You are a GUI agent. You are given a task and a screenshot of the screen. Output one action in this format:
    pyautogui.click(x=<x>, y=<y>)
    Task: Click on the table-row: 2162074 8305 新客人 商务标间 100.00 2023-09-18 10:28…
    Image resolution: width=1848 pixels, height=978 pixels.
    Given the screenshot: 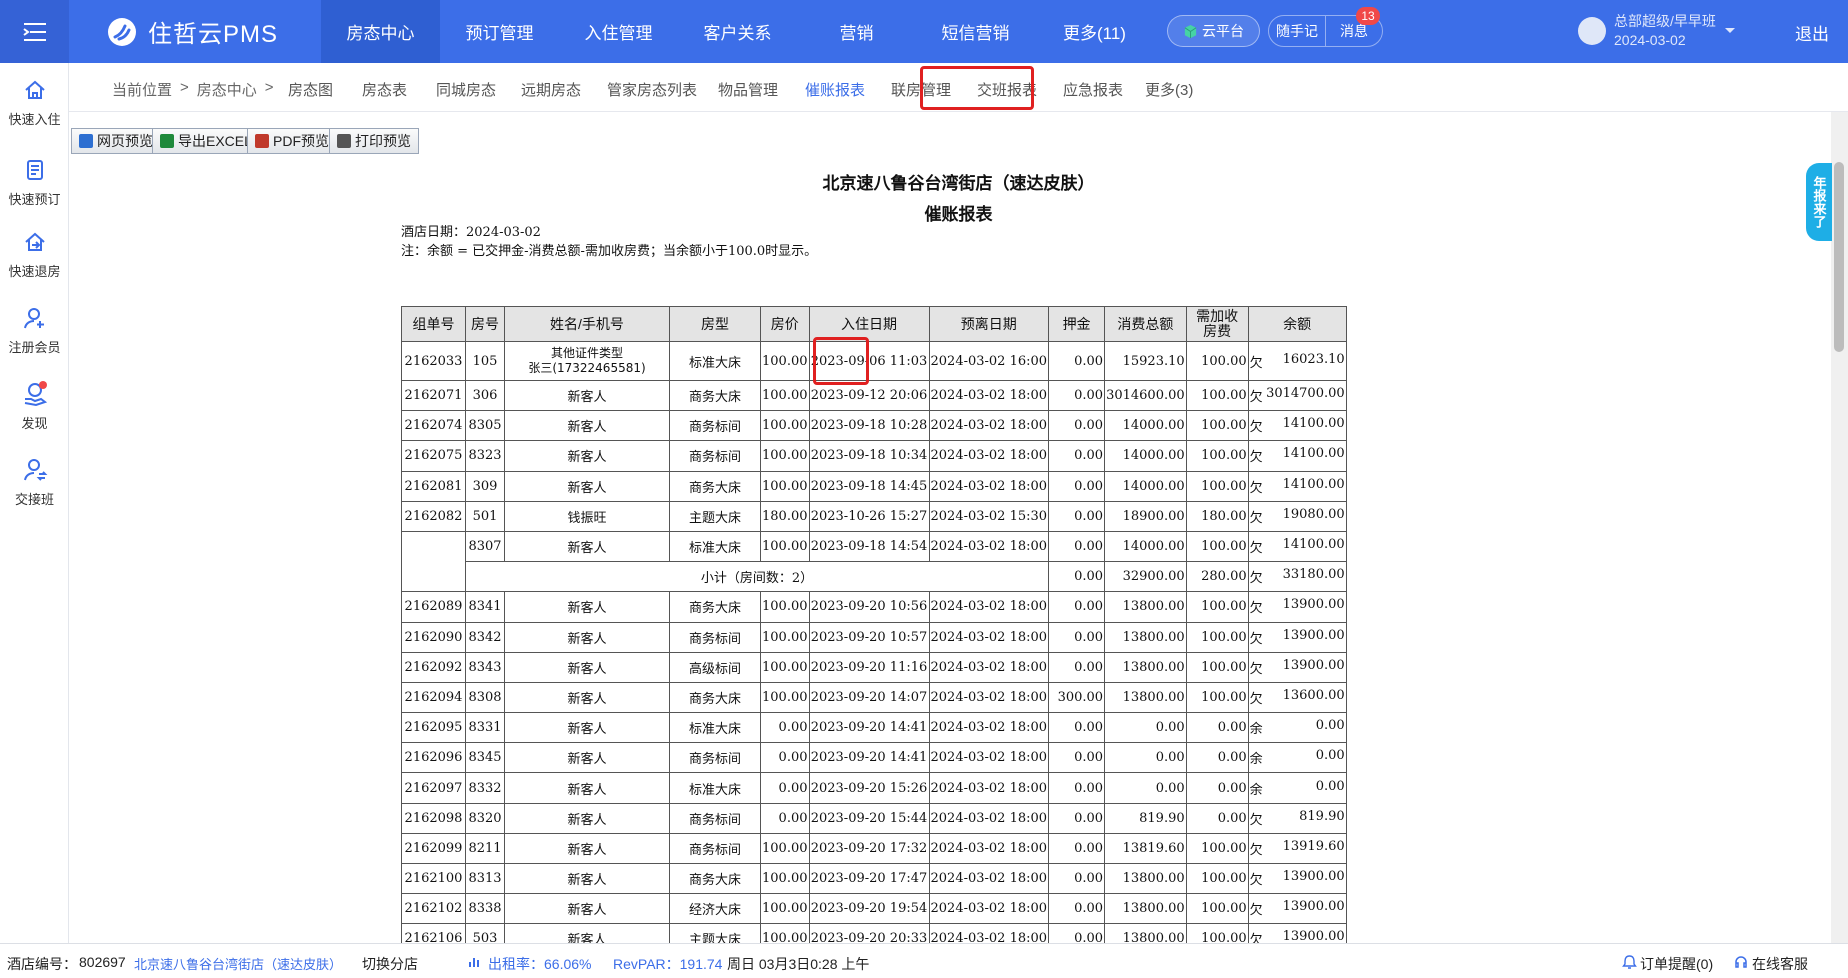 What is the action you would take?
    pyautogui.click(x=874, y=426)
    